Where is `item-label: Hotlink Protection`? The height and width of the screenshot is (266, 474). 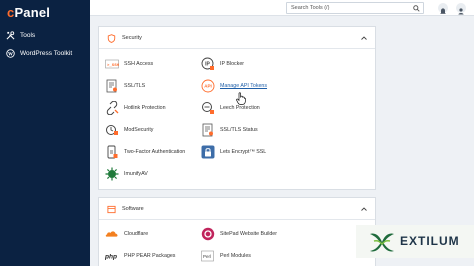 item-label: Hotlink Protection is located at coordinates (145, 108).